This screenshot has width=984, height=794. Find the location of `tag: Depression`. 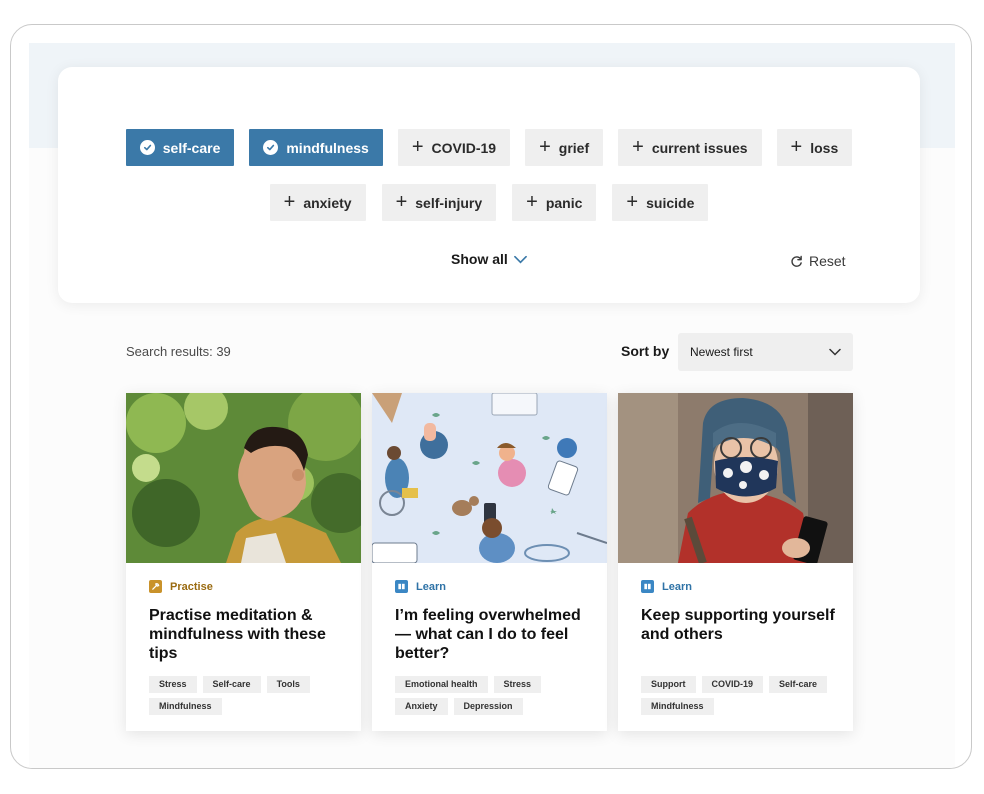

tag: Depression is located at coordinates (488, 706).